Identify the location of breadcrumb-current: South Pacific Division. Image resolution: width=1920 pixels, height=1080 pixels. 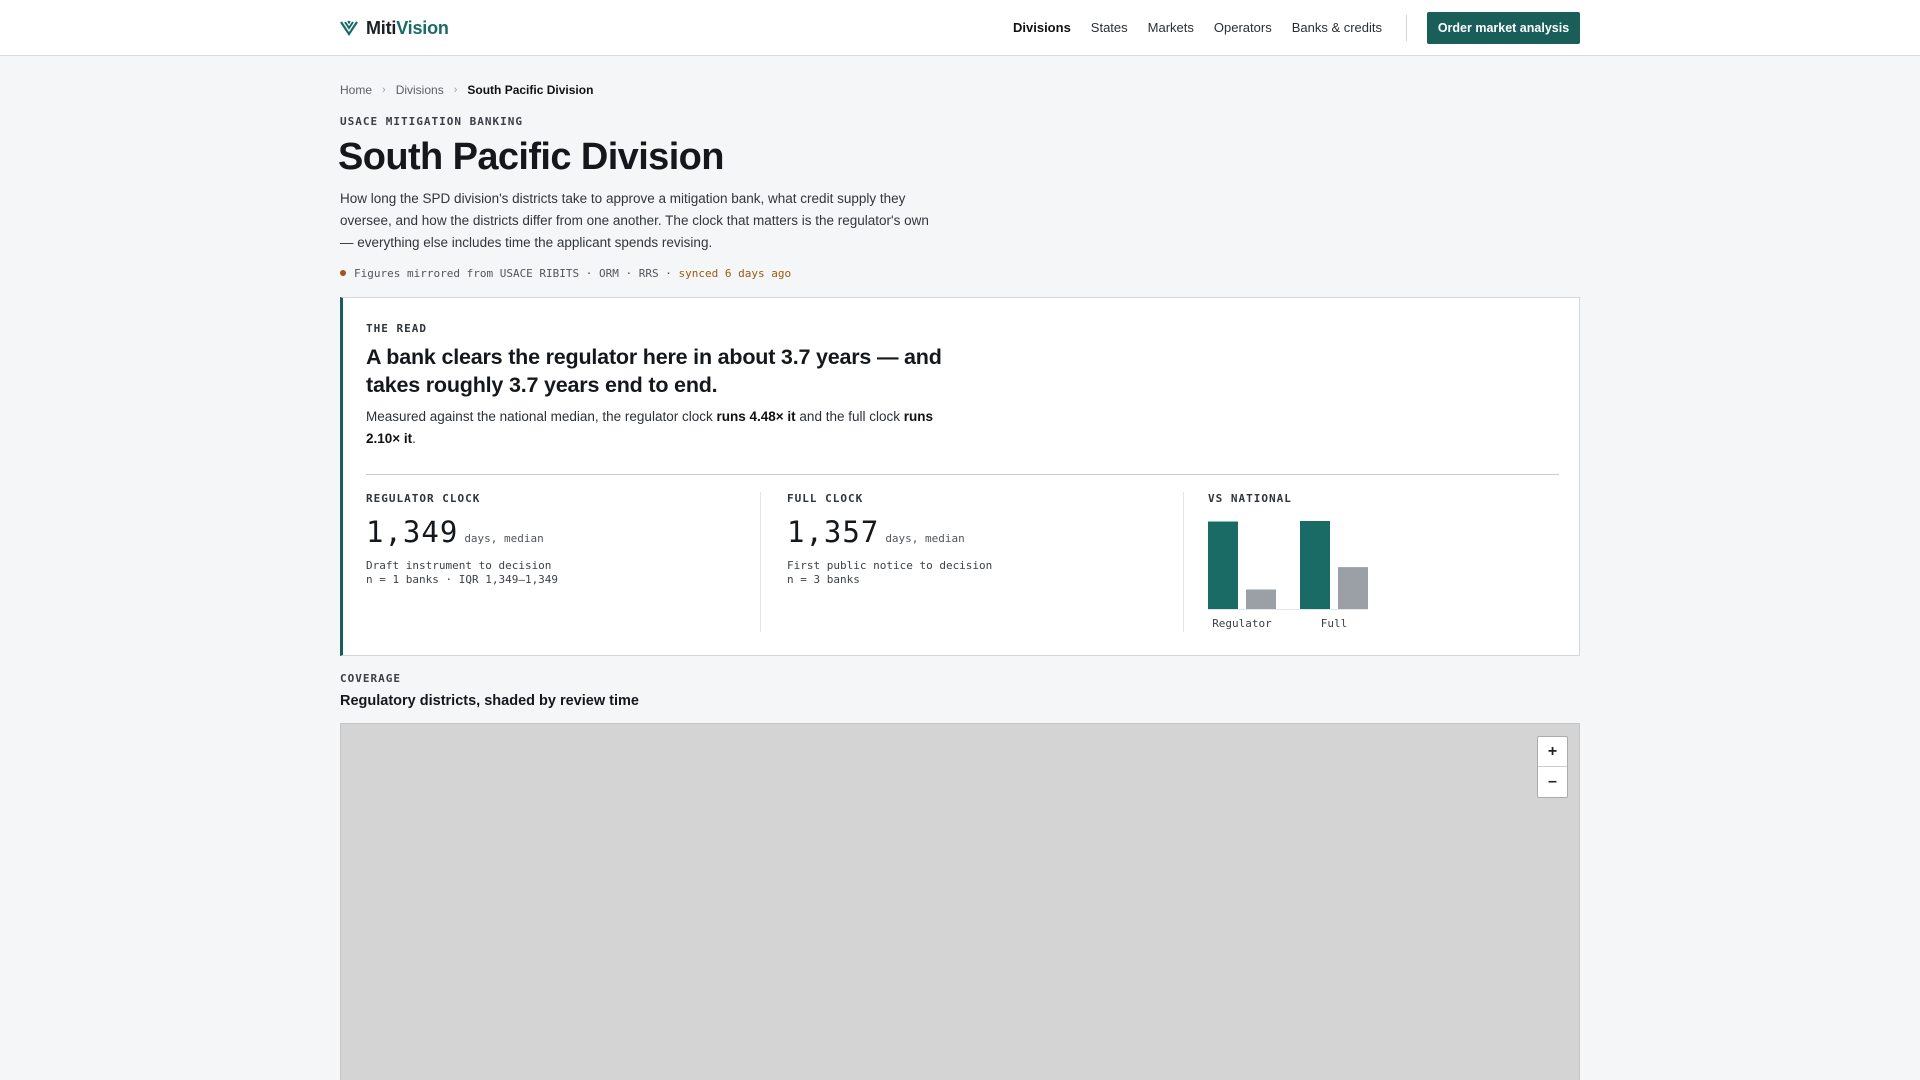
(530, 90).